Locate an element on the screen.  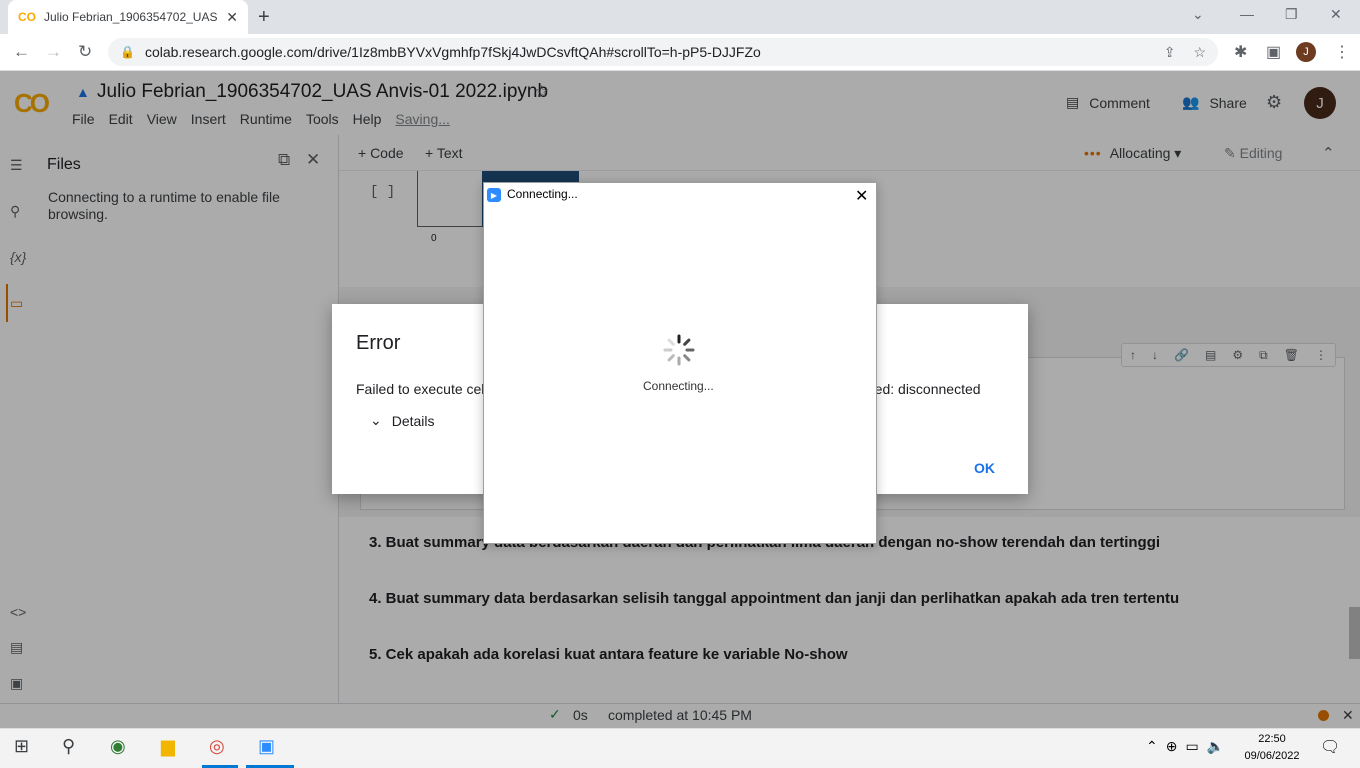
chrome-icon: ◎ is located at coordinates (217, 746).